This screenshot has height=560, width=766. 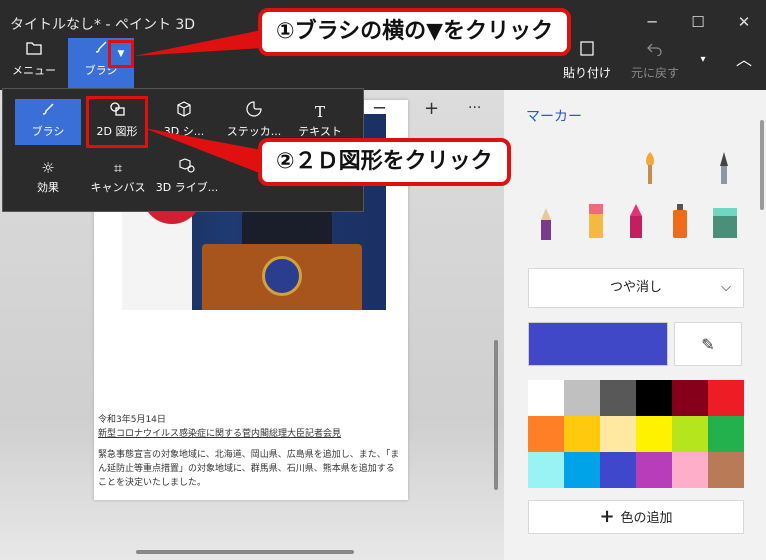 What do you see at coordinates (198, 102) in the screenshot?
I see `callout-arrows` at bounding box center [198, 102].